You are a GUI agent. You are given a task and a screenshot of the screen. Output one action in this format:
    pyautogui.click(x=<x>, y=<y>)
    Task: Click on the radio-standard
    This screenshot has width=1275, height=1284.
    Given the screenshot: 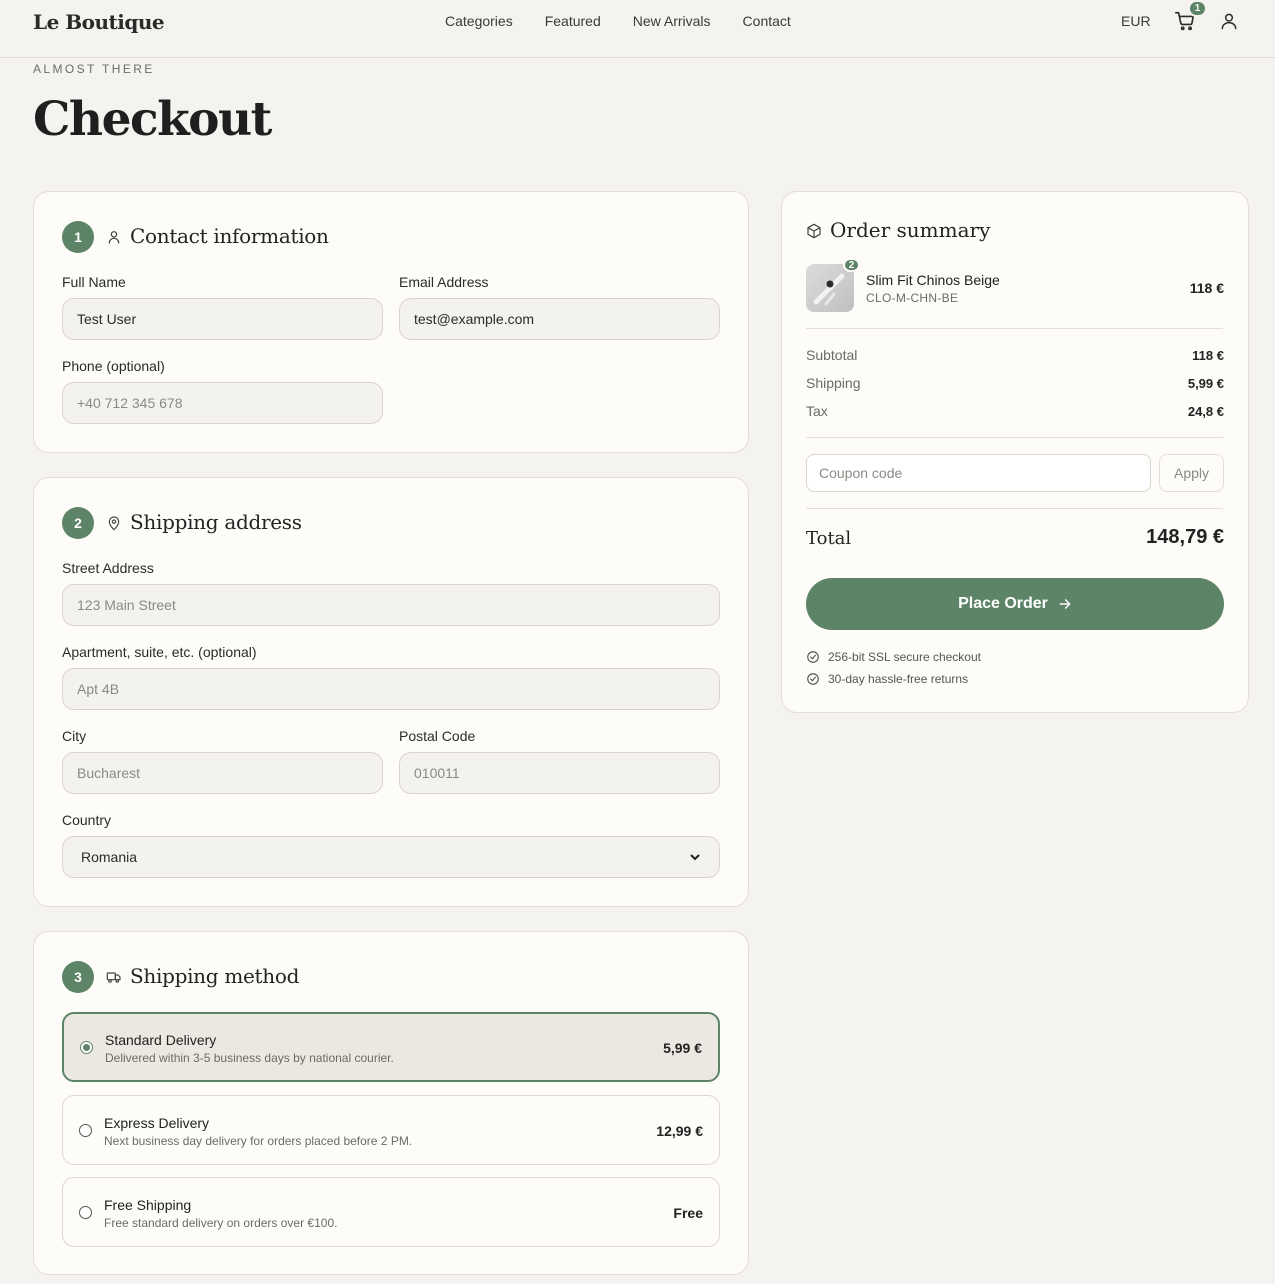 What is the action you would take?
    pyautogui.click(x=86, y=1047)
    